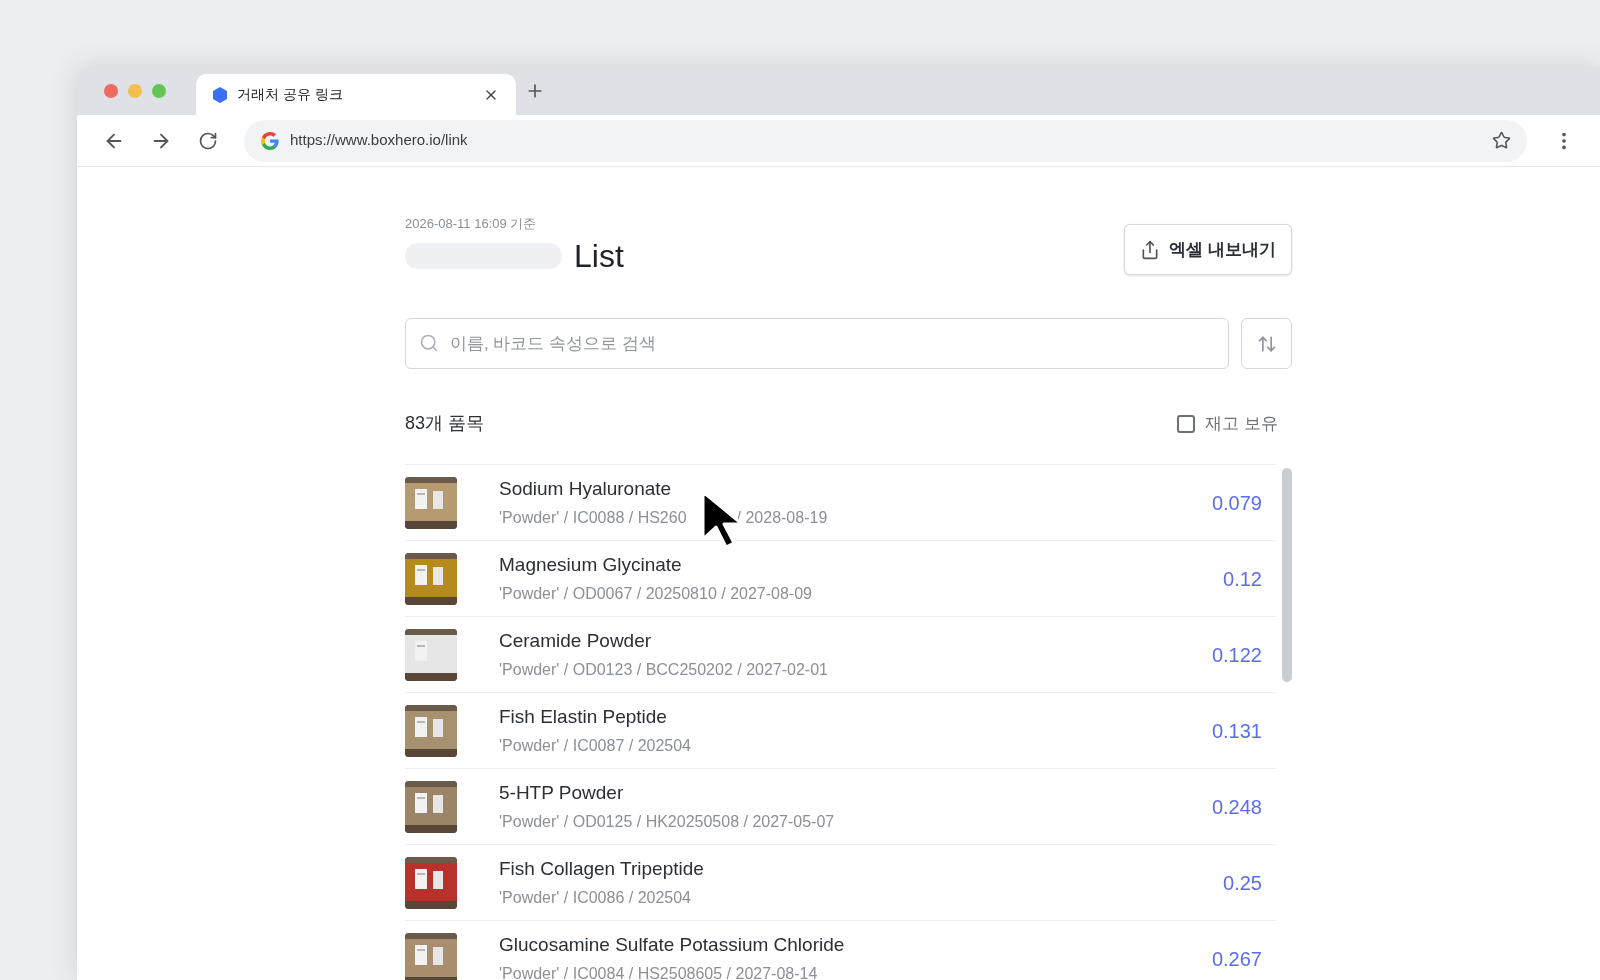 Image resolution: width=1600 pixels, height=980 pixels. What do you see at coordinates (445, 423) in the screenshot?
I see `item-count: 83개 품목` at bounding box center [445, 423].